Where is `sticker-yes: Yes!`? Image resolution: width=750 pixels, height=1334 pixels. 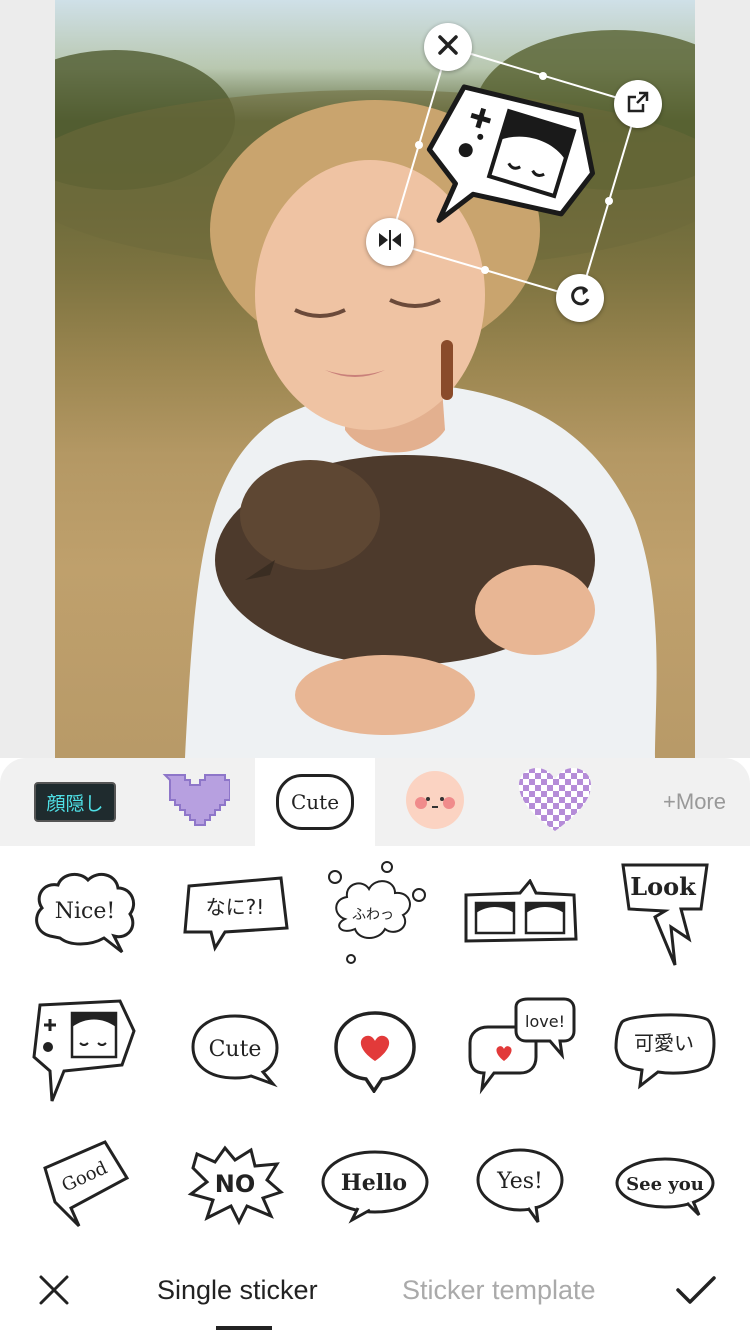
sticker-yes: Yes! is located at coordinates (520, 1186).